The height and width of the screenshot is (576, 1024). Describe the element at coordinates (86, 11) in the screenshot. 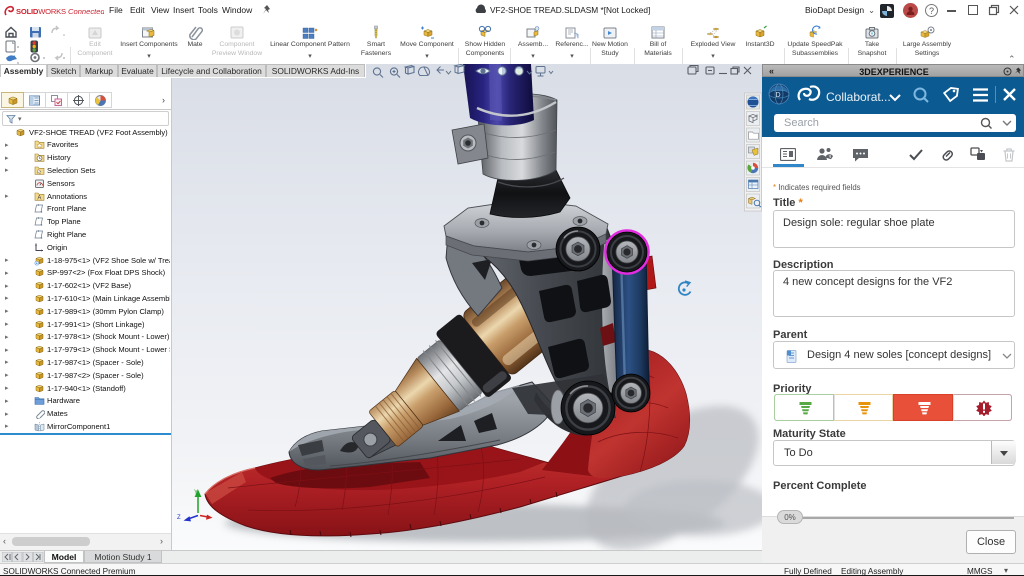

I see `svg-text: Connected` at that location.